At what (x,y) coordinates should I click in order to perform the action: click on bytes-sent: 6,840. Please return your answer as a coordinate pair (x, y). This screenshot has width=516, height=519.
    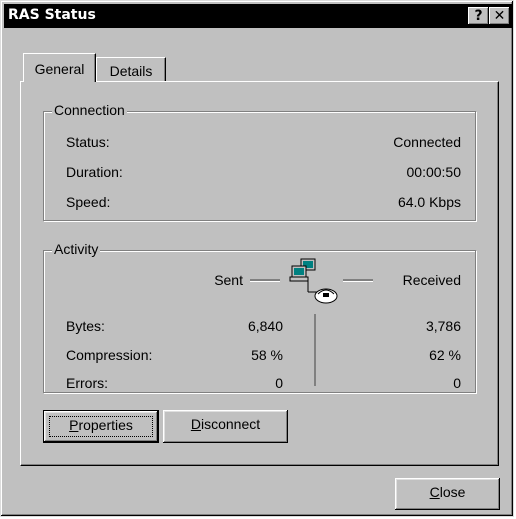
    Looking at the image, I should click on (265, 326).